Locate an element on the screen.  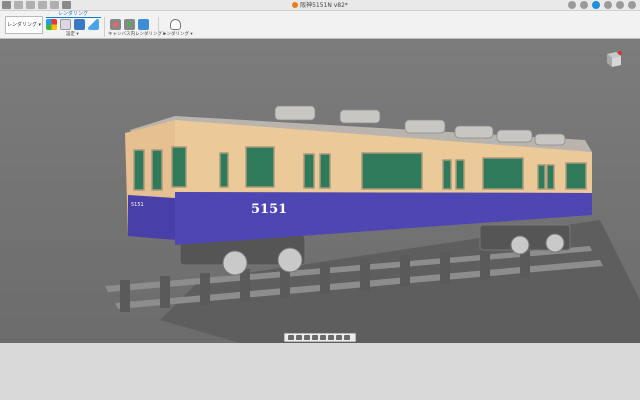
job-status-icon is located at coordinates (596, 5).